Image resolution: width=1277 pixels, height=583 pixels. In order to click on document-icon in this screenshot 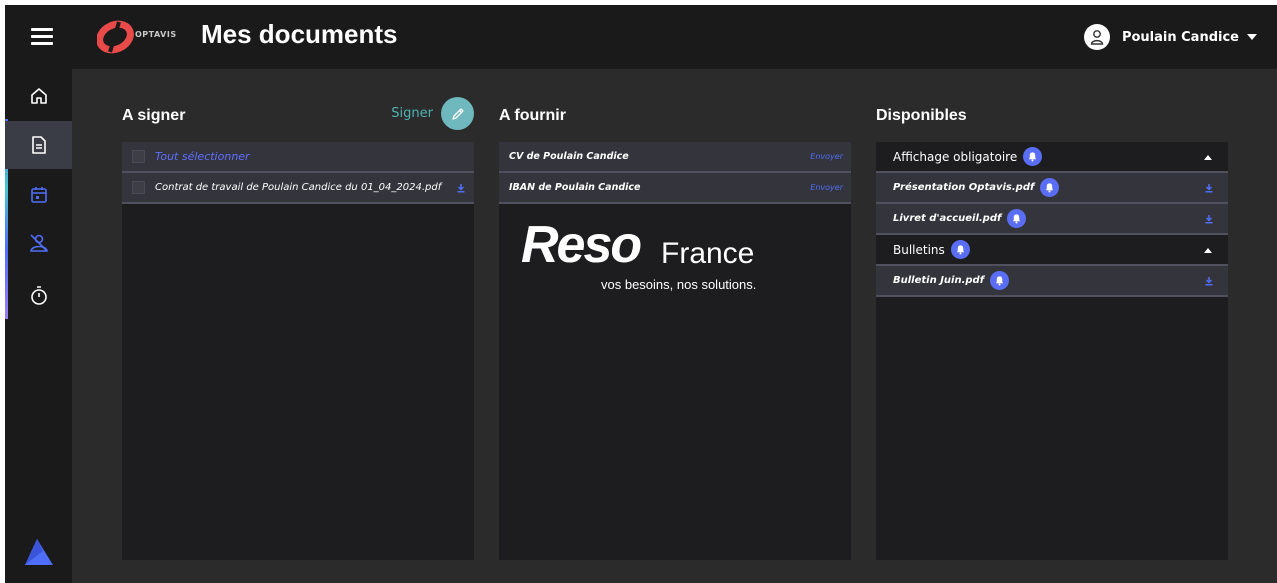, I will do `click(38, 145)`.